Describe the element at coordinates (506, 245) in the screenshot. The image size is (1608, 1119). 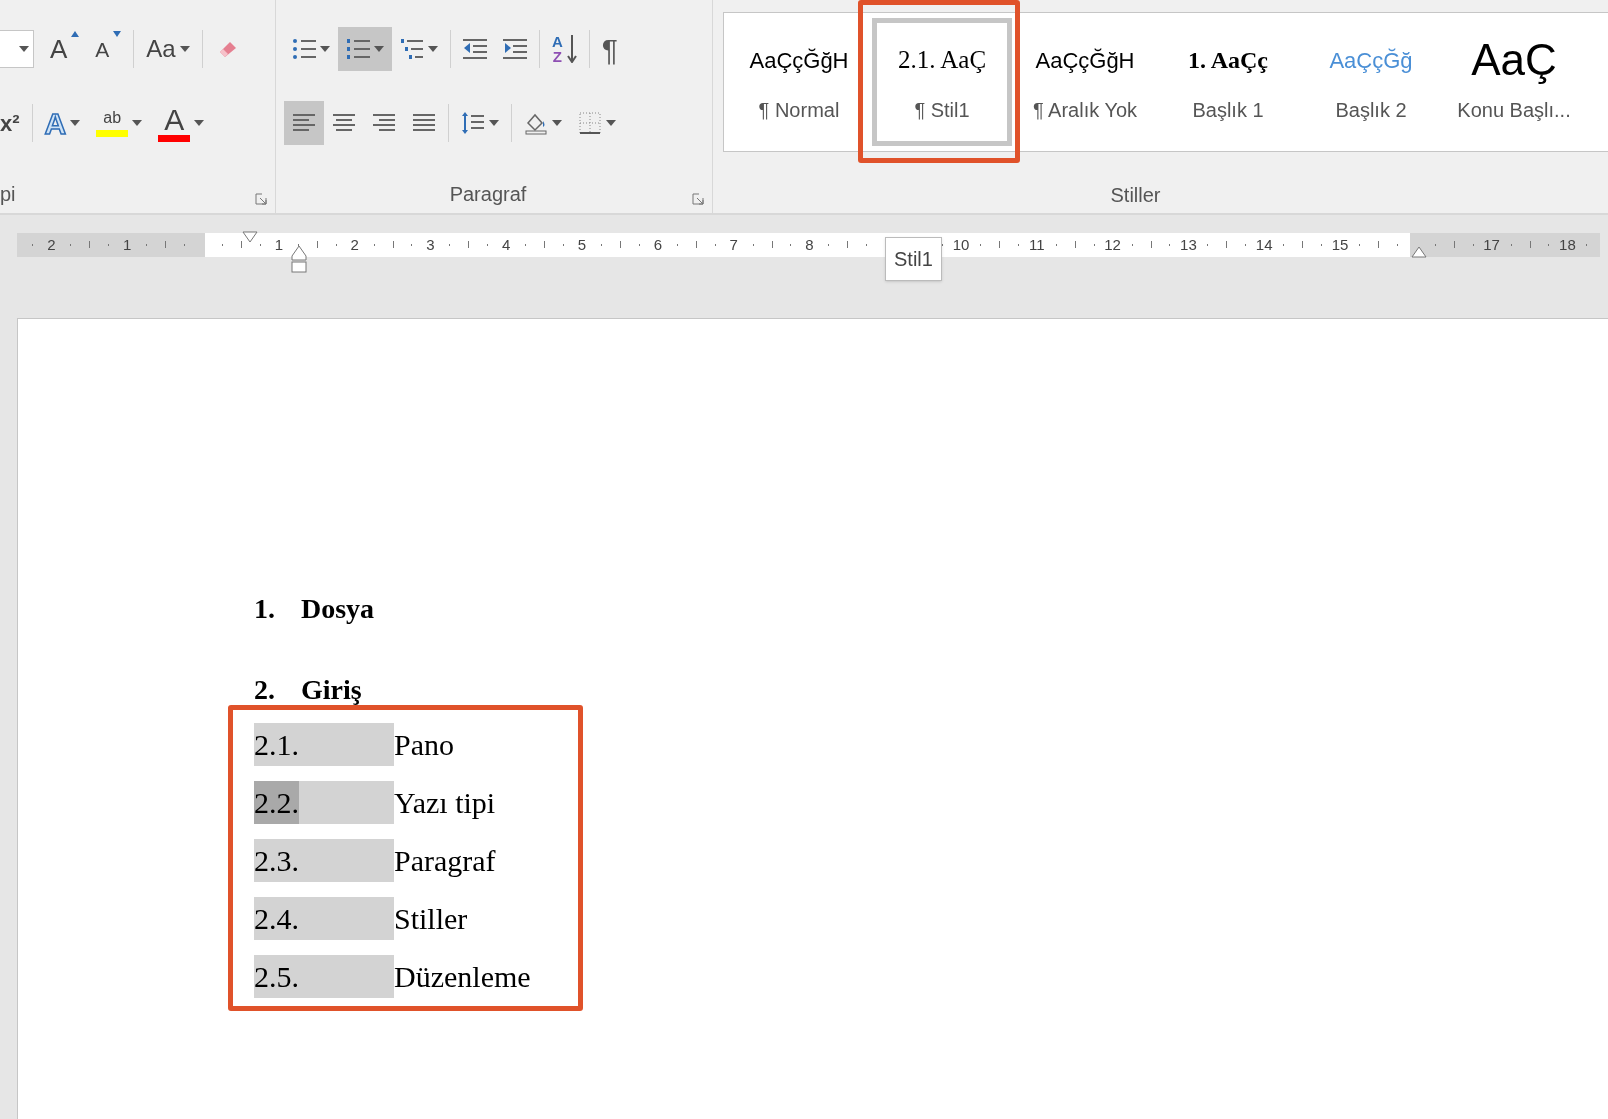
I see `ruler-number: 4` at that location.